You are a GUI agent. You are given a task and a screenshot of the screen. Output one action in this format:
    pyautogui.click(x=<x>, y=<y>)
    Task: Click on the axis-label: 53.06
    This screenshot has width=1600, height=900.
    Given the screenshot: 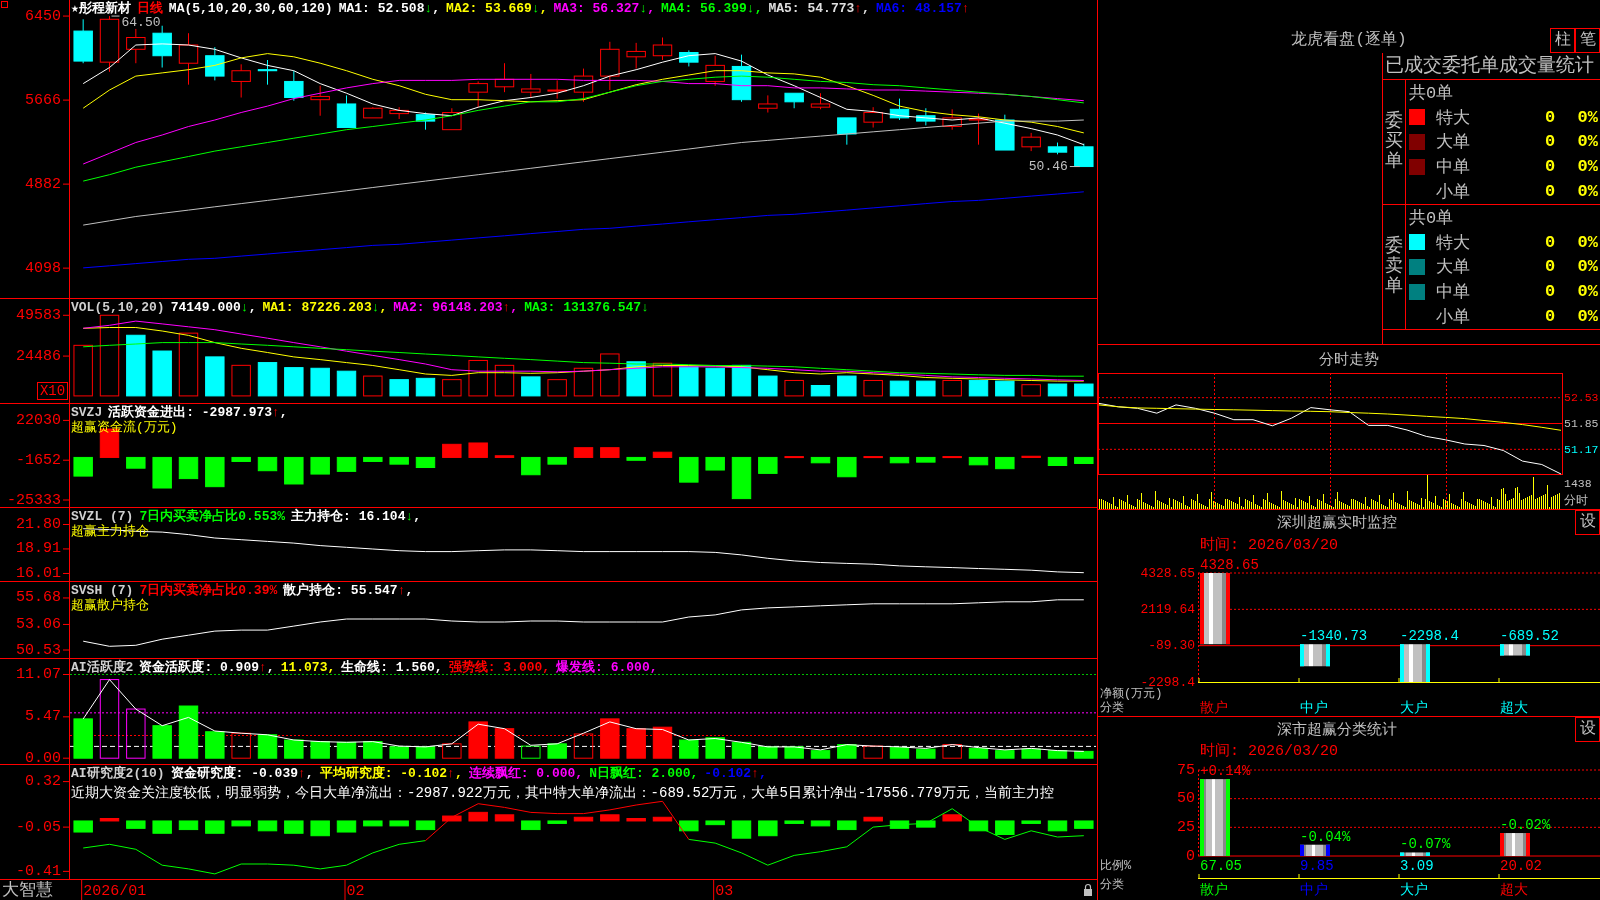 What is the action you would take?
    pyautogui.click(x=38, y=624)
    